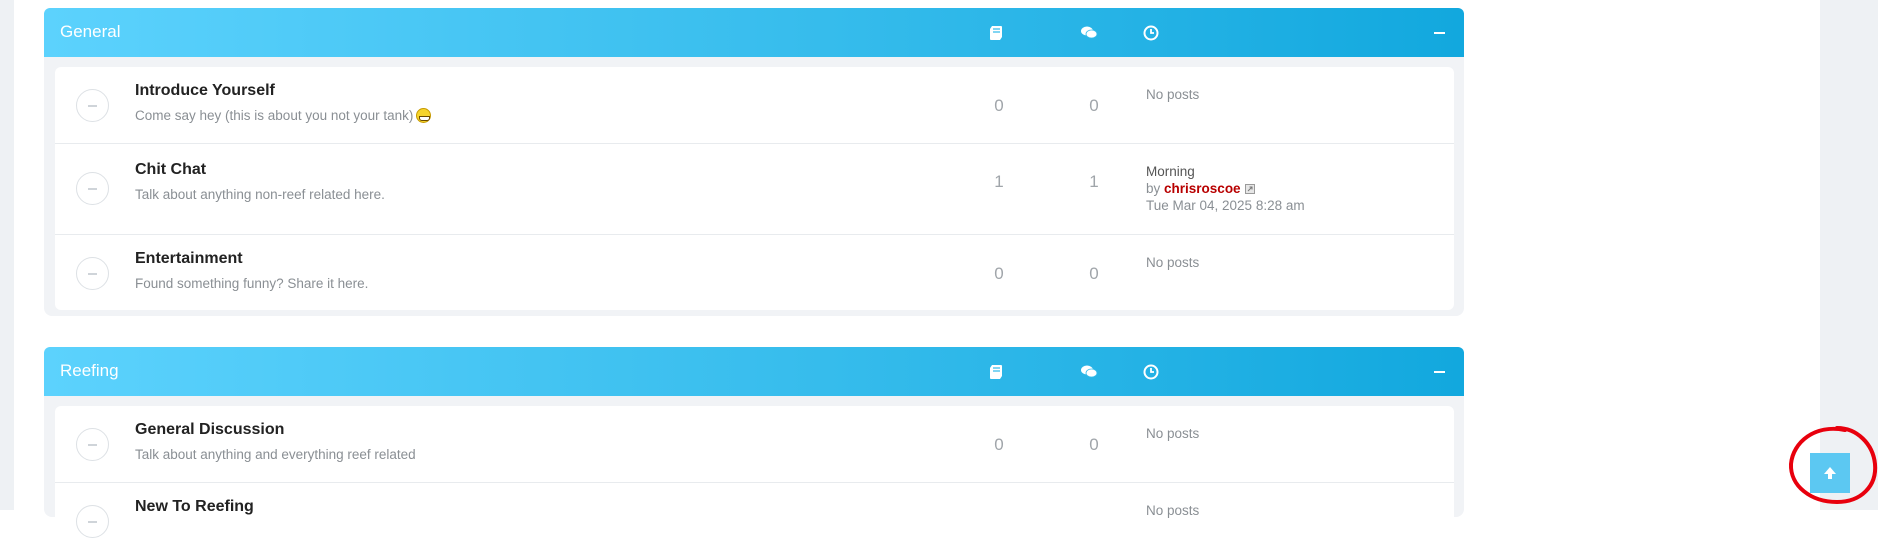 This screenshot has height=559, width=1878. Describe the element at coordinates (90, 32) in the screenshot. I see `category-title: General` at that location.